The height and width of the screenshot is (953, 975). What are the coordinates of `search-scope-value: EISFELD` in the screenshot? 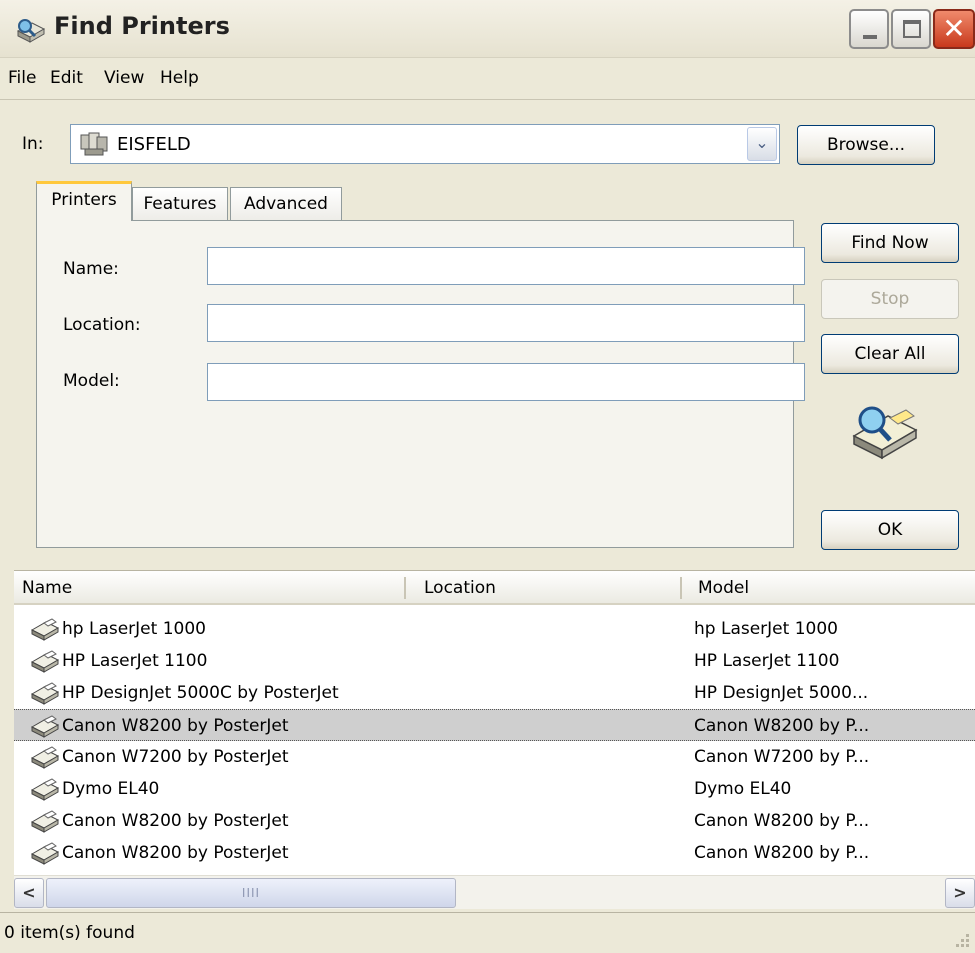 It's located at (154, 144).